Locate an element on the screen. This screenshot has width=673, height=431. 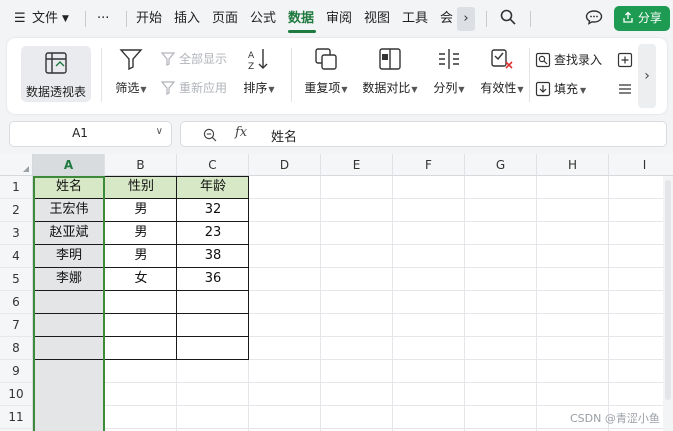
filter-button: 筛选▼ is located at coordinates (131, 71).